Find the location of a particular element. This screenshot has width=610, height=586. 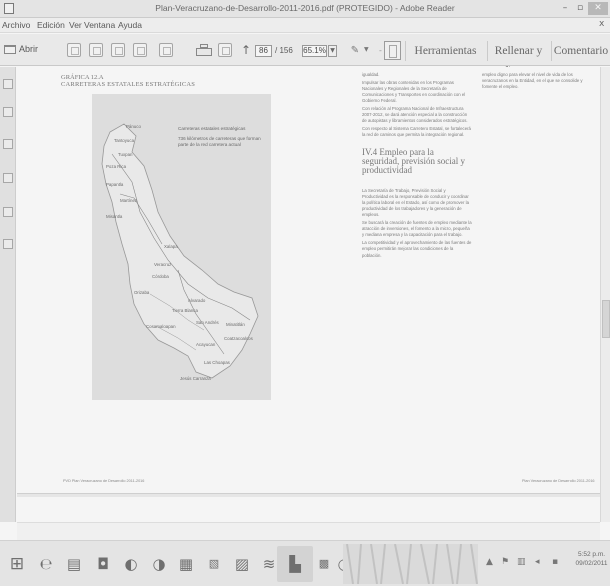

city-label: Córdoba is located at coordinates (160, 276).